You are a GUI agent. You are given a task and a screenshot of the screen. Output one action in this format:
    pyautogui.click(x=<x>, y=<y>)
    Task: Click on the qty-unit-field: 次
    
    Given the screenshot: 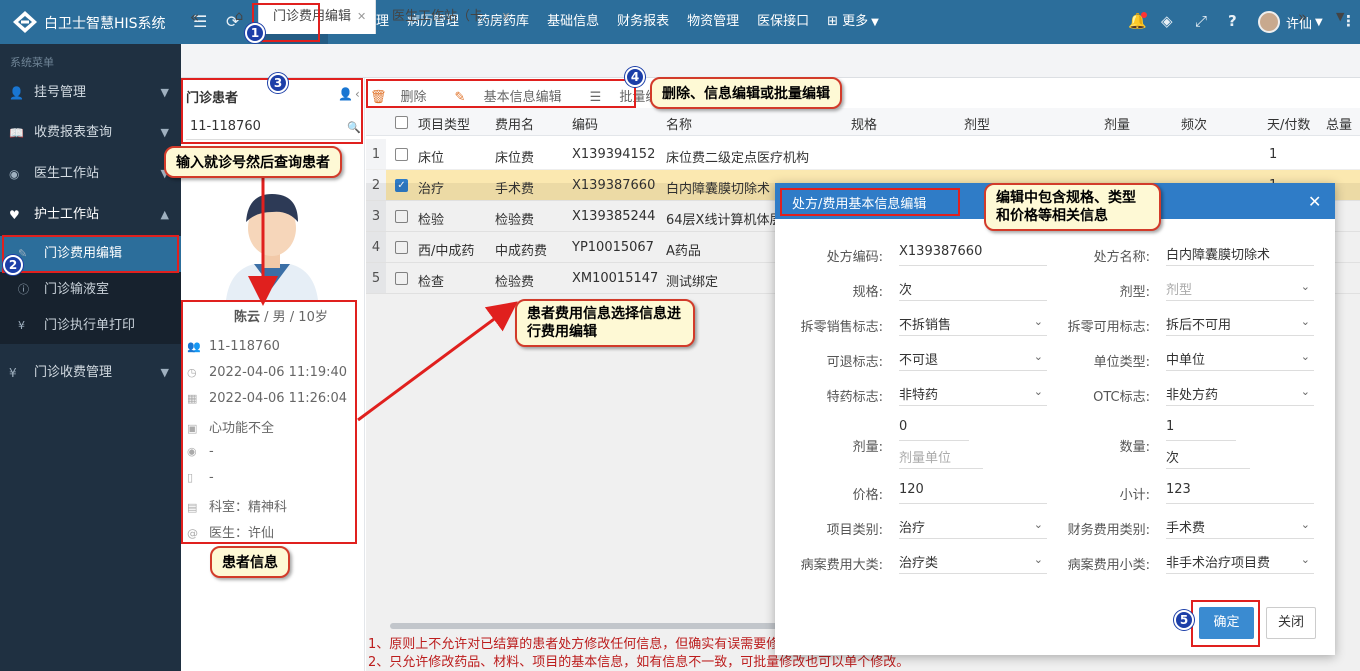 What is the action you would take?
    pyautogui.click(x=1208, y=456)
    